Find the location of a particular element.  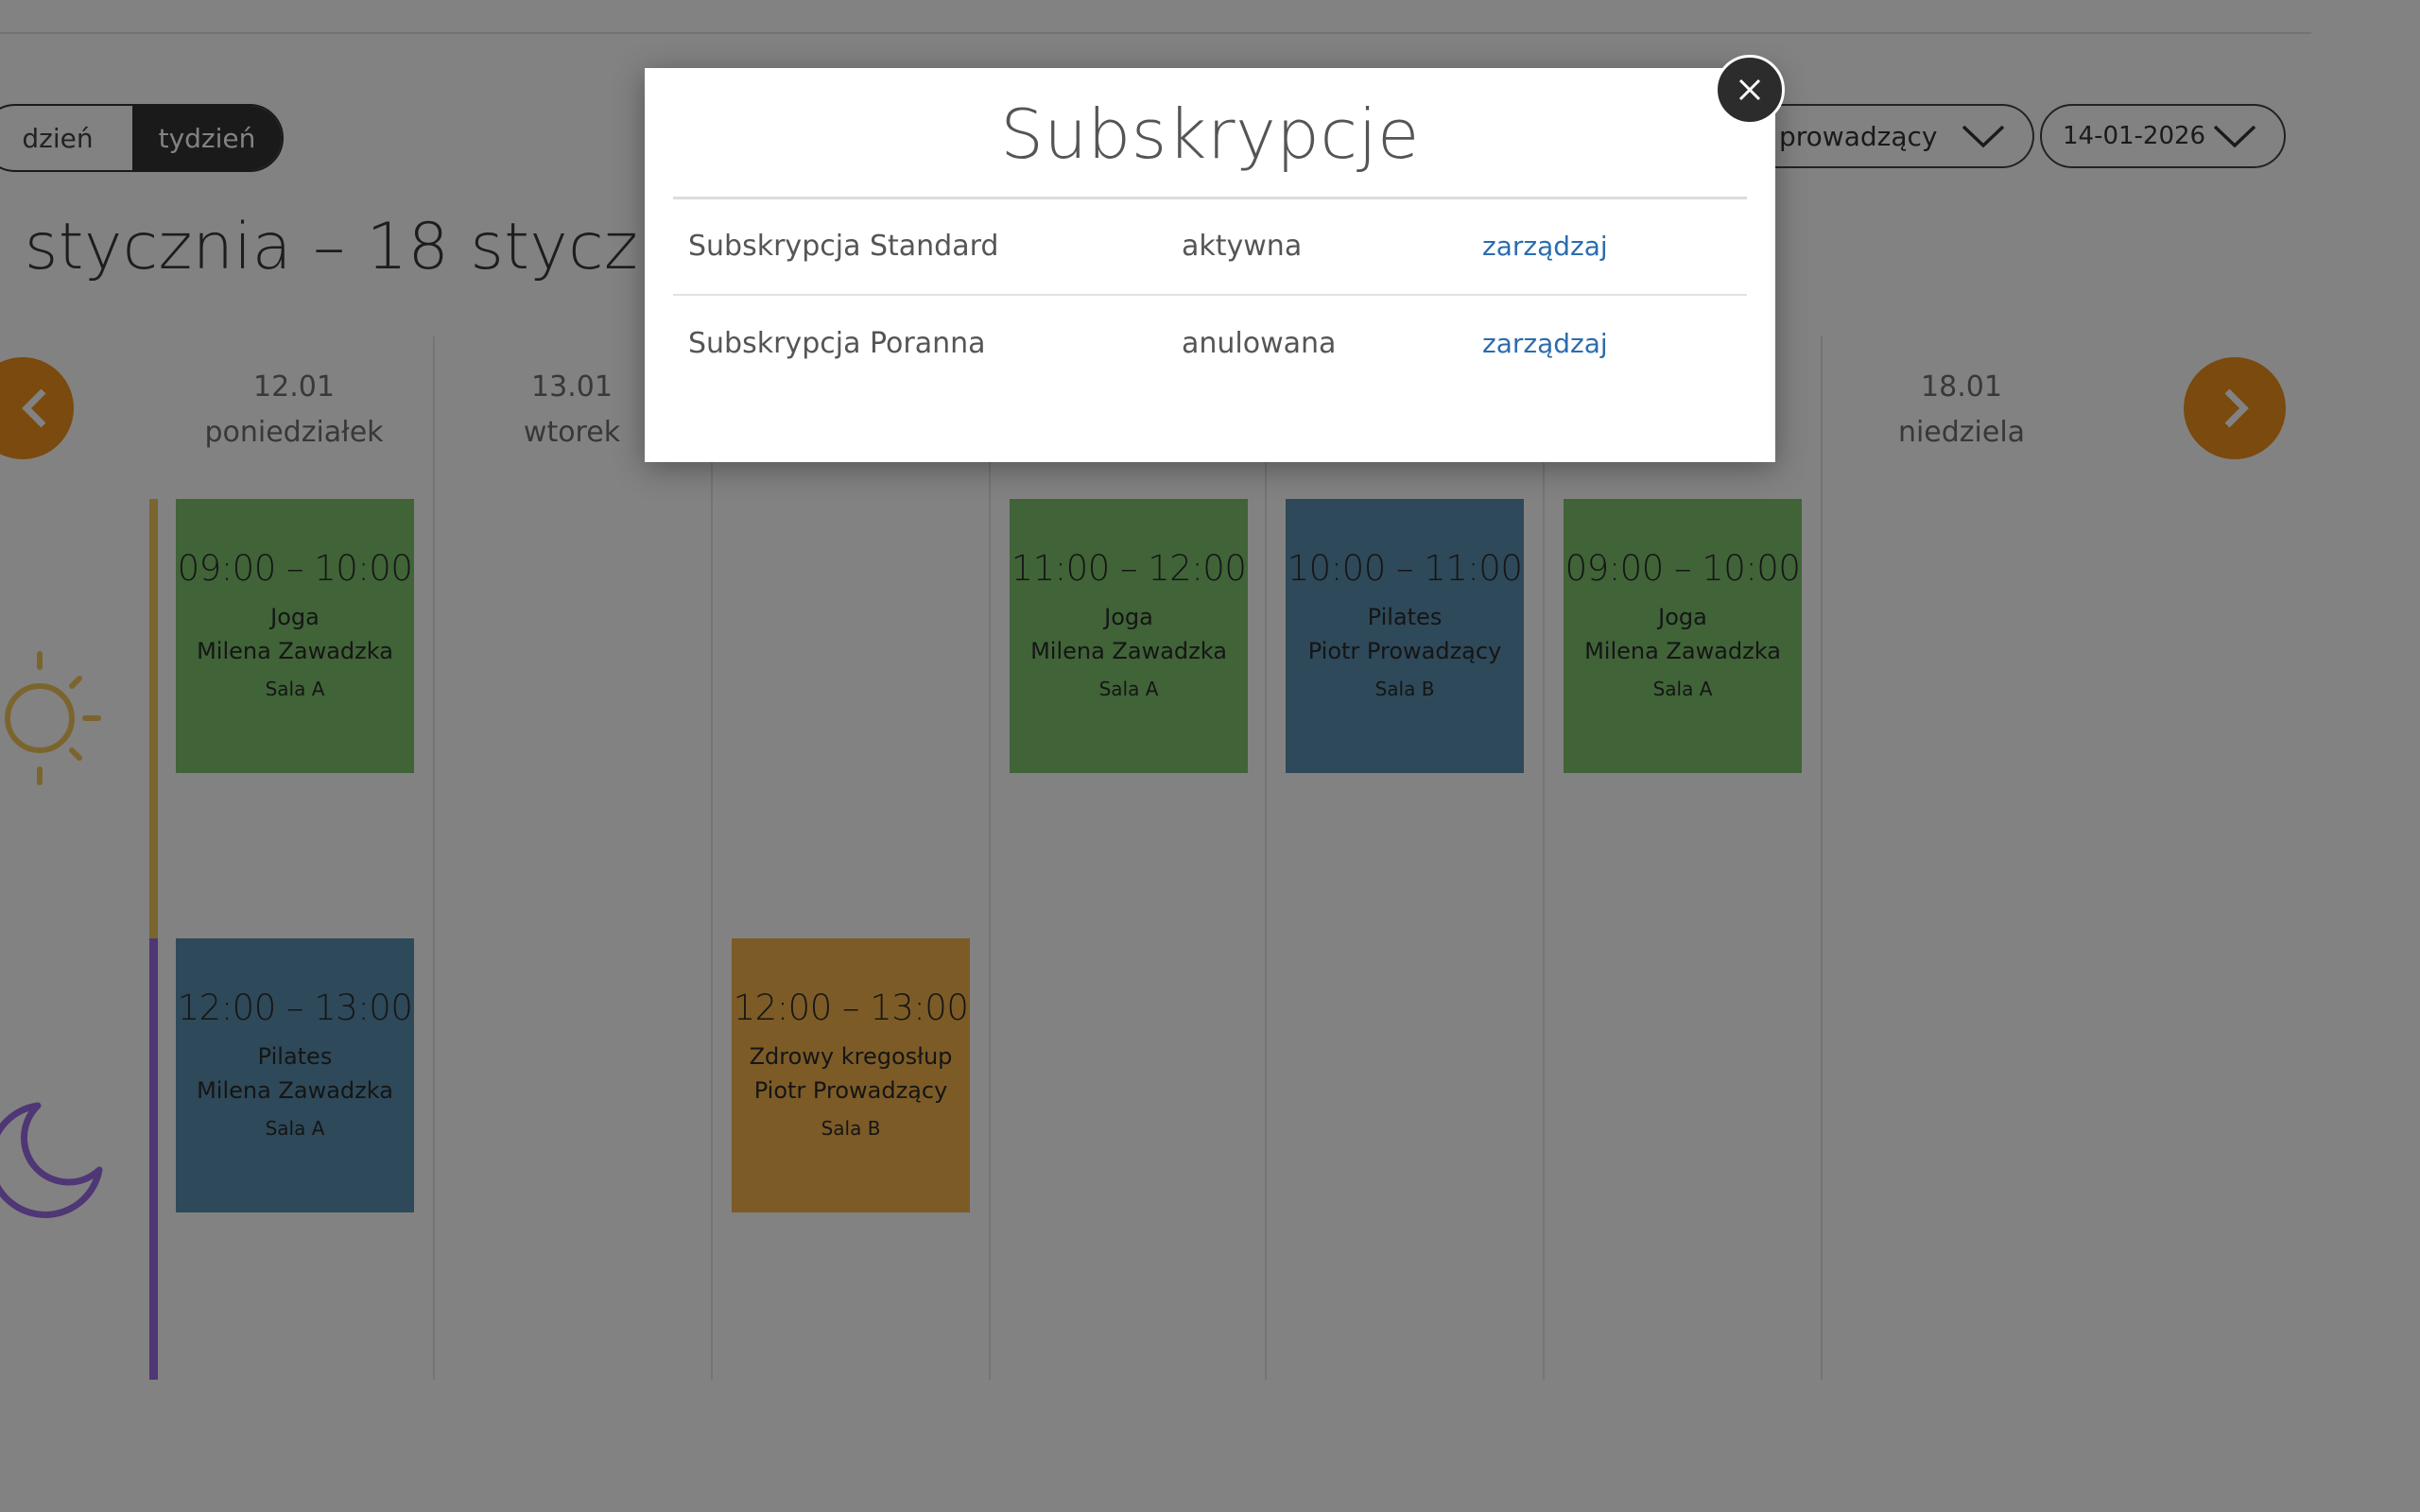

table-row: Subskrypcja Poranna anulowana zarządzaj is located at coordinates (1210, 342).